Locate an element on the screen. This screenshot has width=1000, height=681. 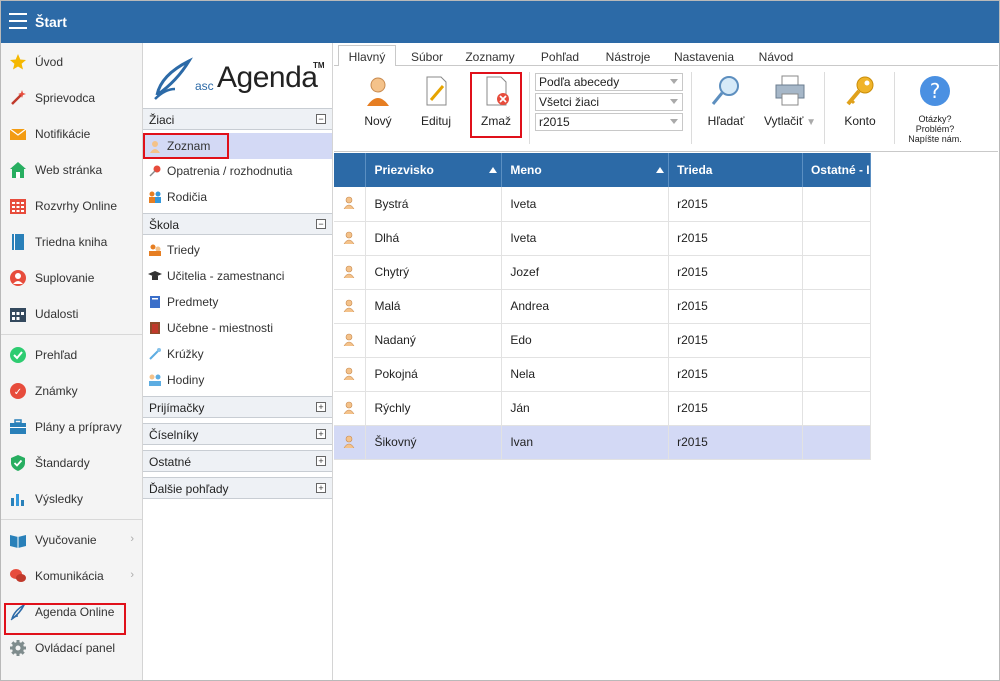
nav-item-sprievodca: Sprievodca is located at coordinates (71, 98).